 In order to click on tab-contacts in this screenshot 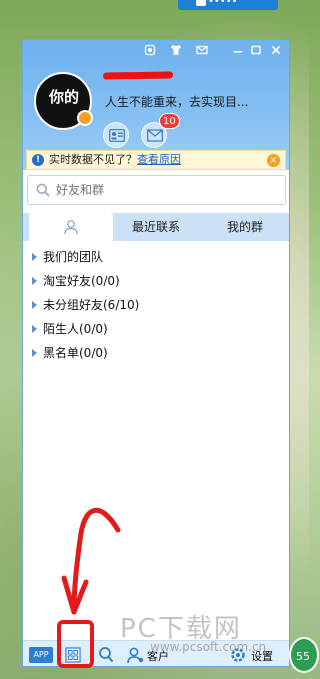, I will do `click(71, 227)`.